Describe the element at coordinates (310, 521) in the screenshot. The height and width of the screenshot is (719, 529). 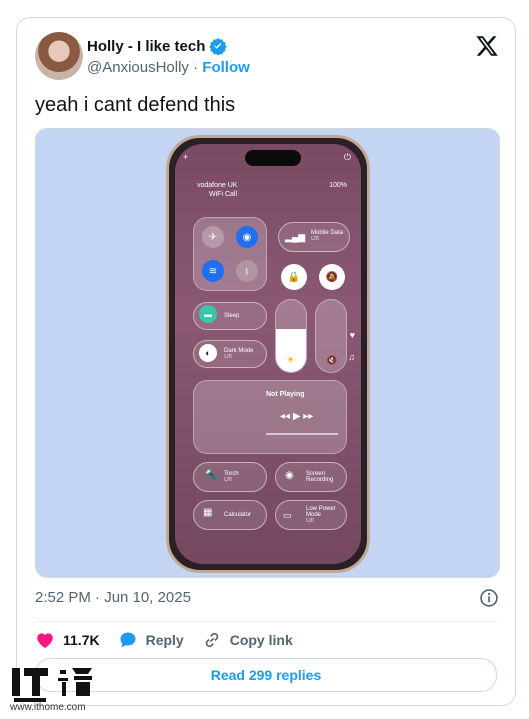
I see `low-power-state: Off` at that location.